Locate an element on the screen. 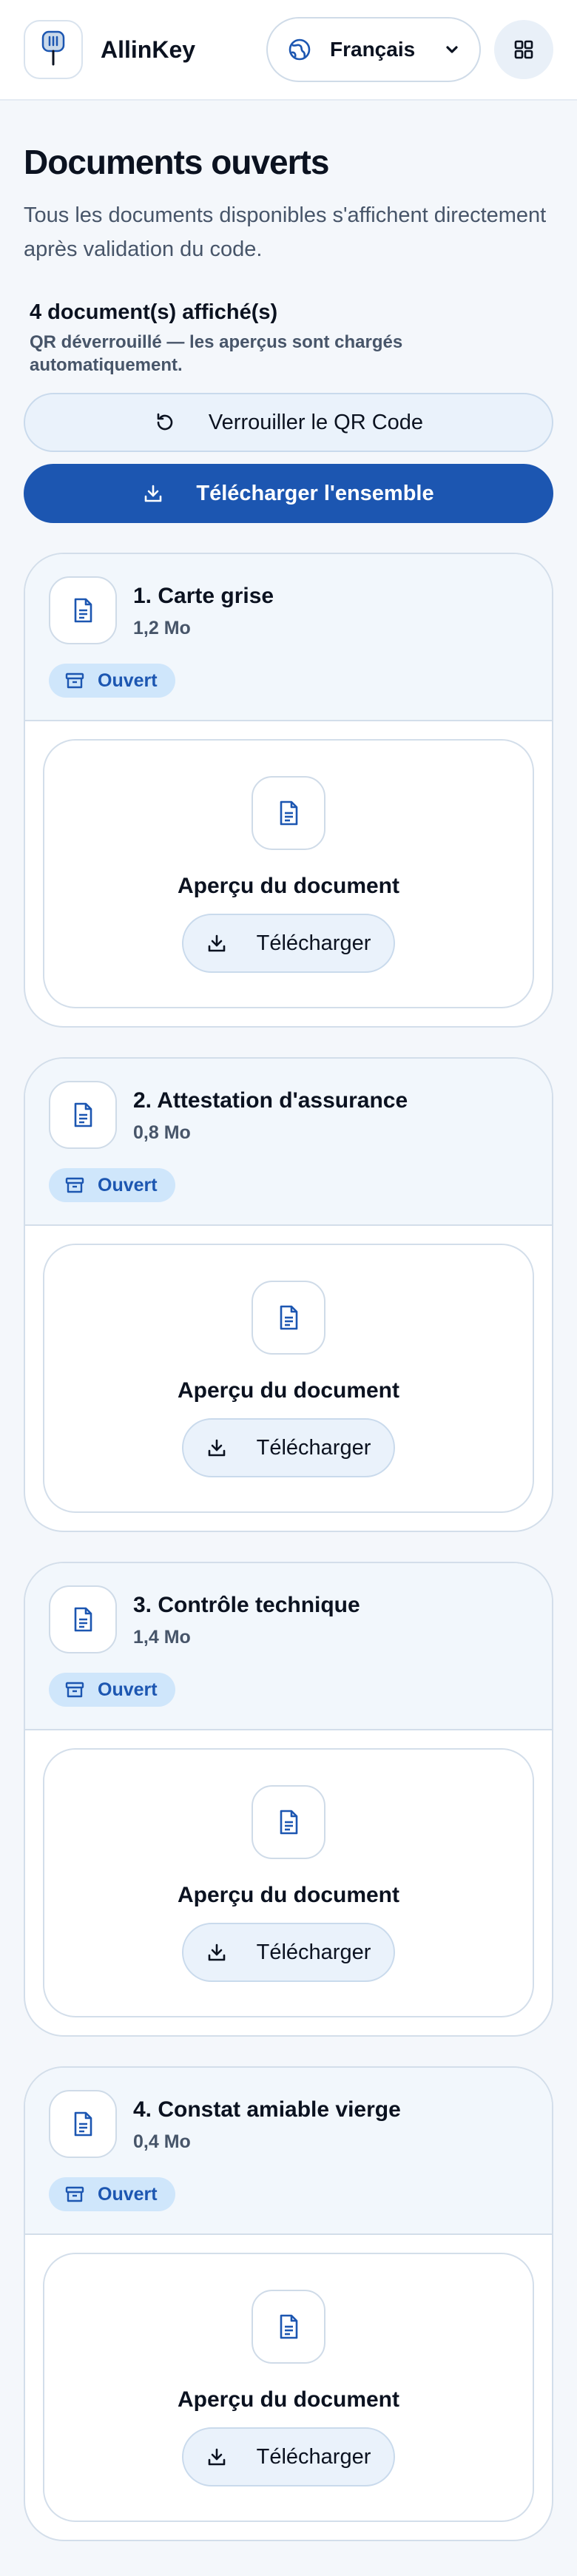 The width and height of the screenshot is (577, 2576). download-all-button: Télécharger l'ensemble is located at coordinates (288, 493).